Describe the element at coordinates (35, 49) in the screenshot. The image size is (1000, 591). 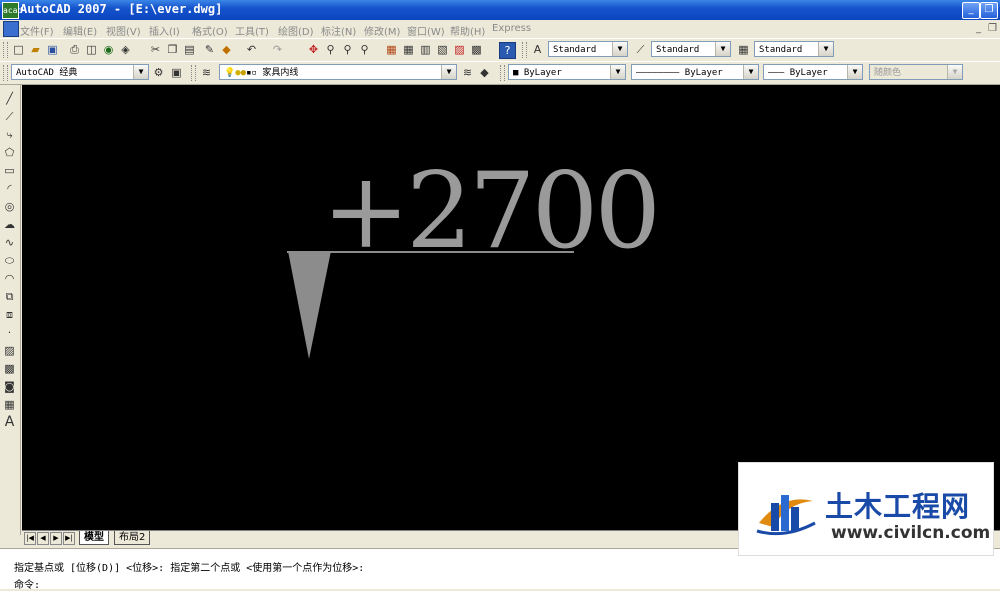
I see `open-file-icon: ▰` at that location.